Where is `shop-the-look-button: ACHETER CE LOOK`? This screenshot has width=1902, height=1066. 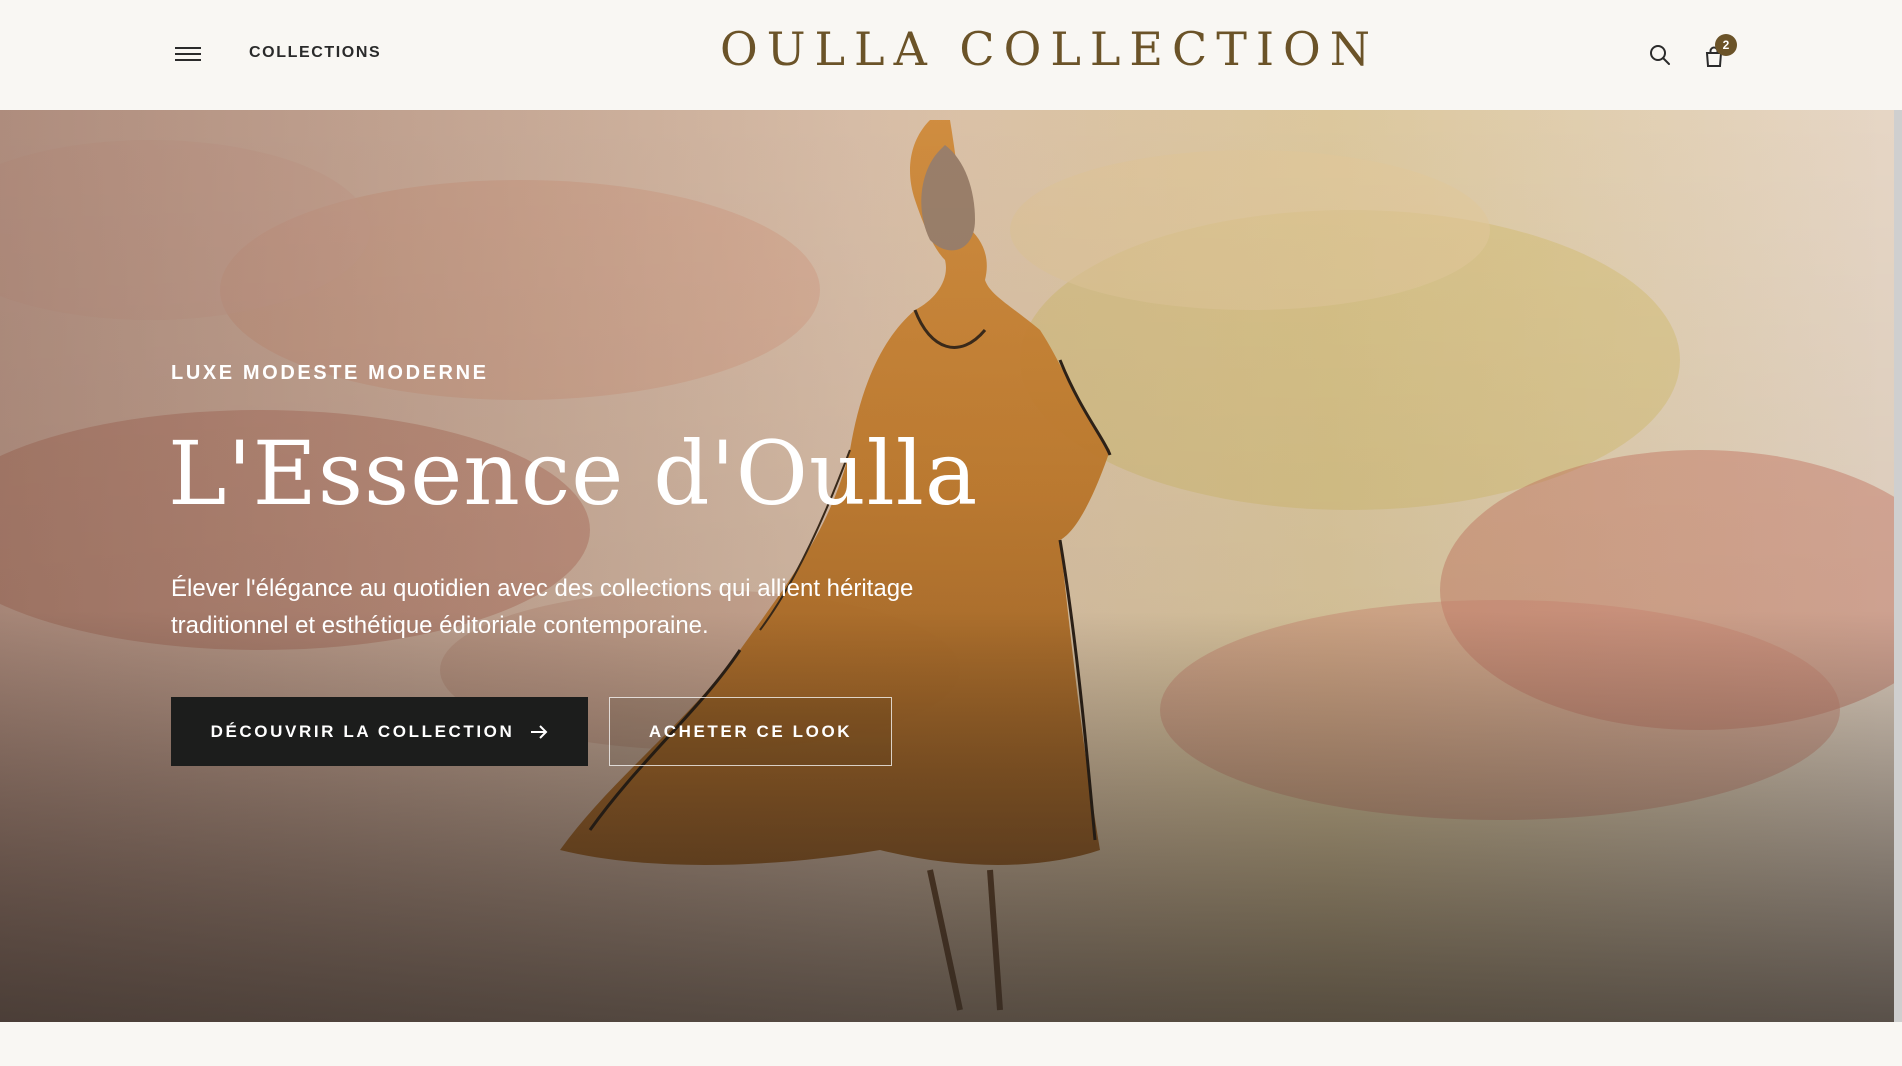 shop-the-look-button: ACHETER CE LOOK is located at coordinates (750, 731).